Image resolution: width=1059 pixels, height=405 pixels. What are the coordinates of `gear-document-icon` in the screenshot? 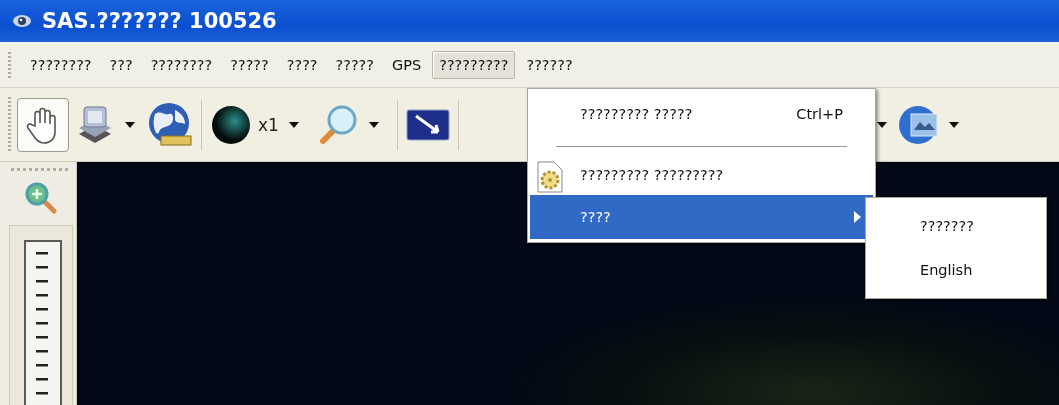 It's located at (550, 177).